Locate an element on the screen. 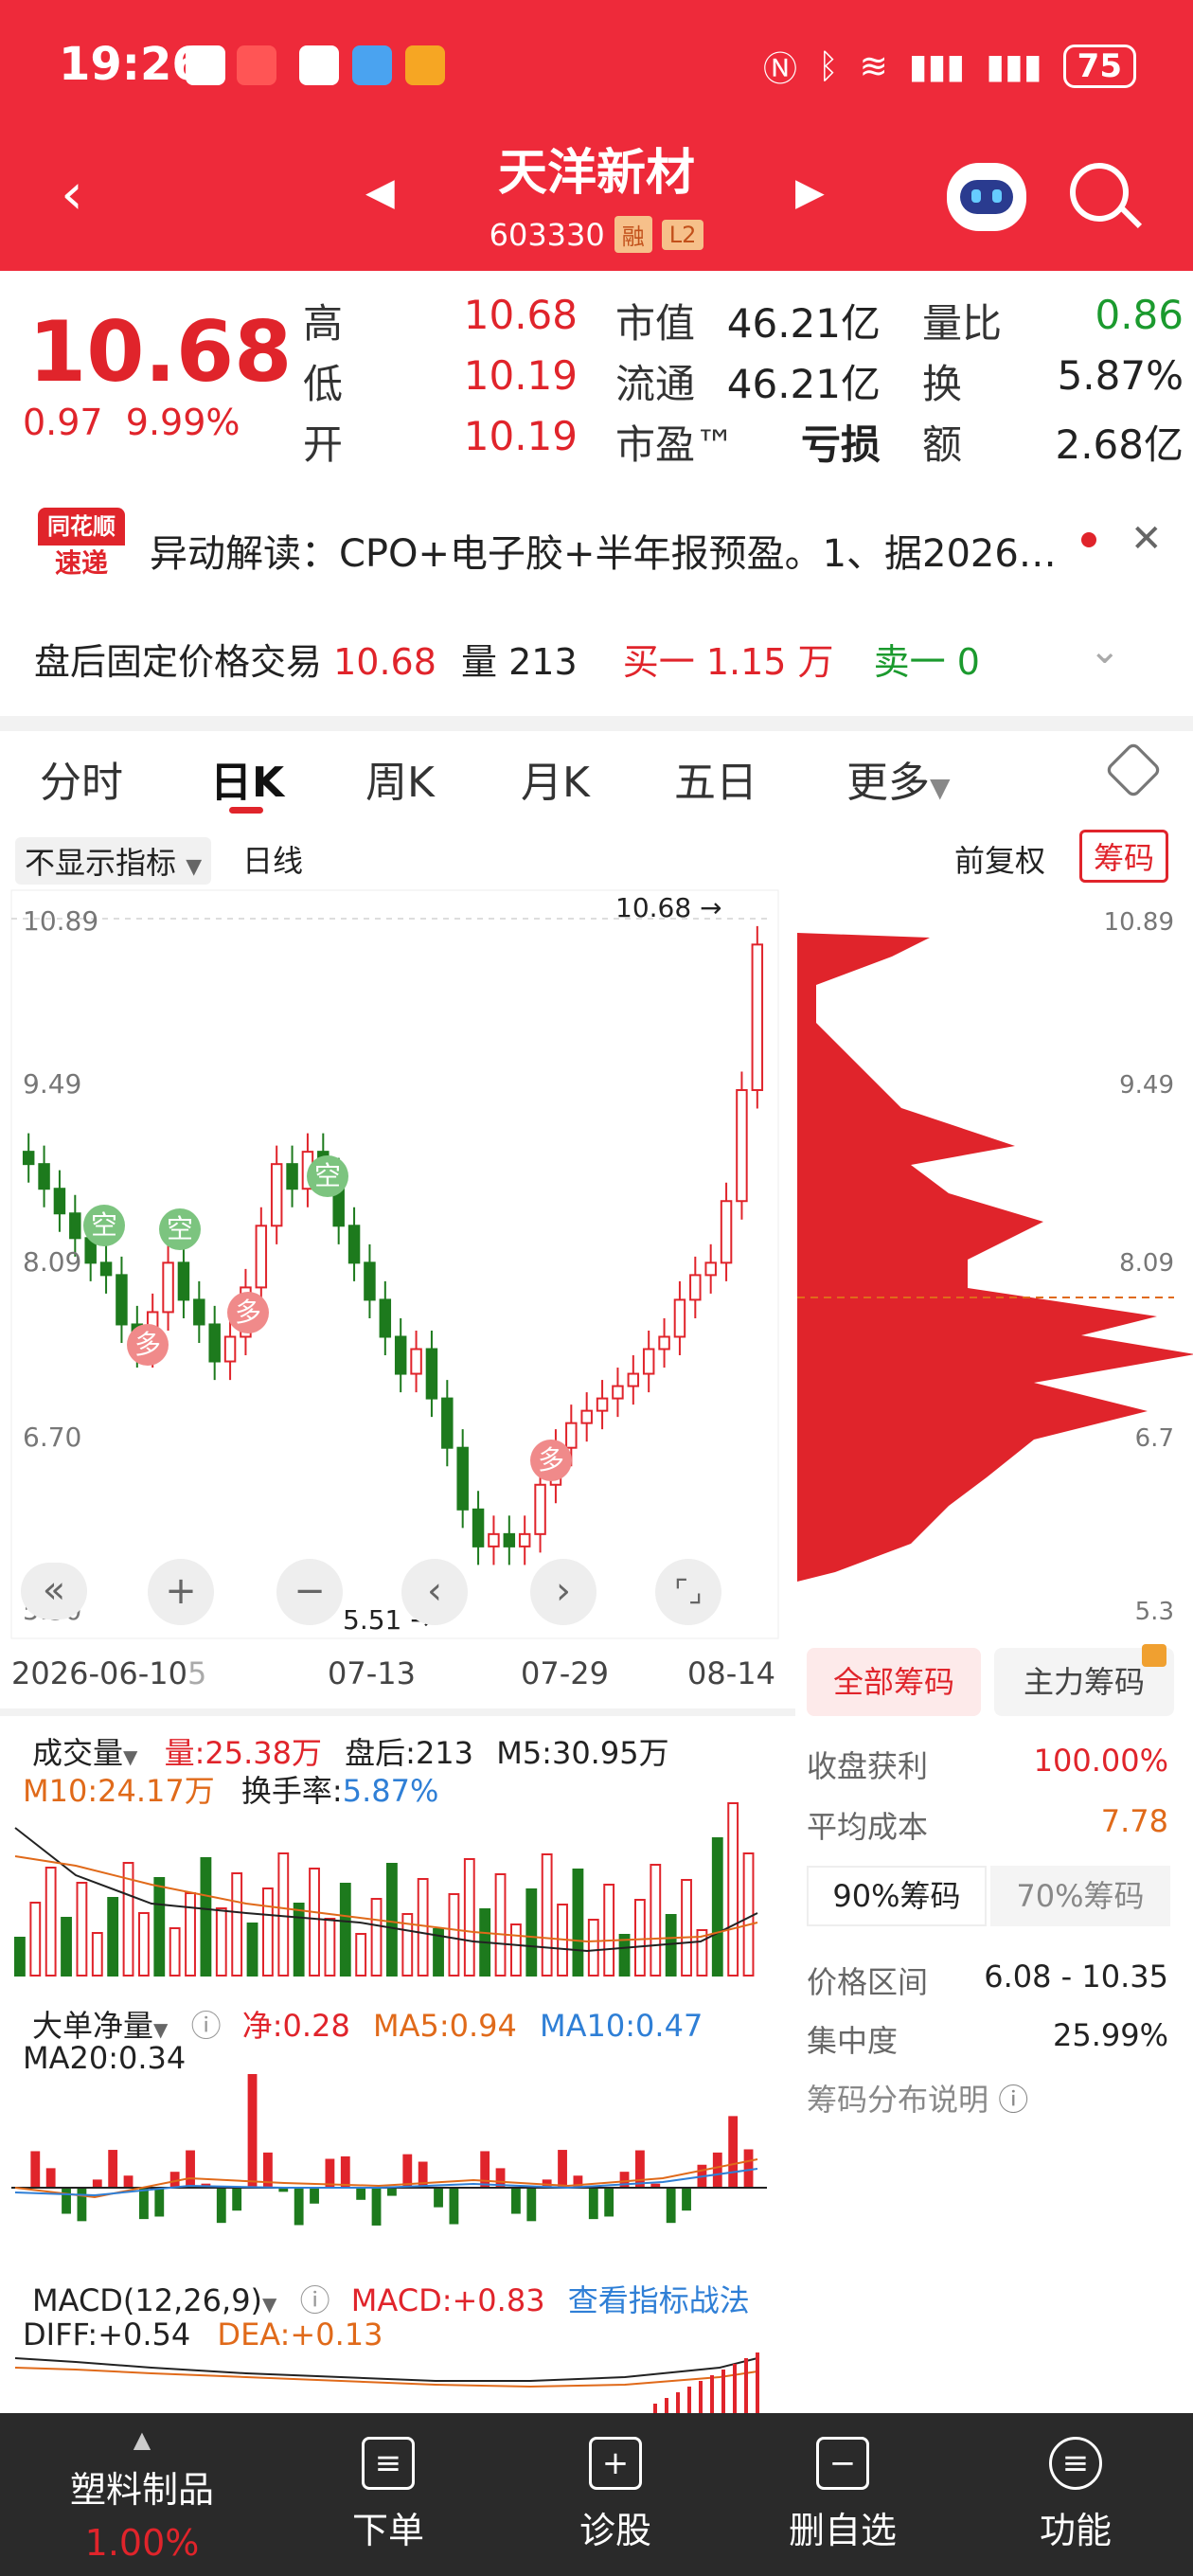 This screenshot has width=1193, height=2576. concentration-label: 集中度 is located at coordinates (853, 2041).